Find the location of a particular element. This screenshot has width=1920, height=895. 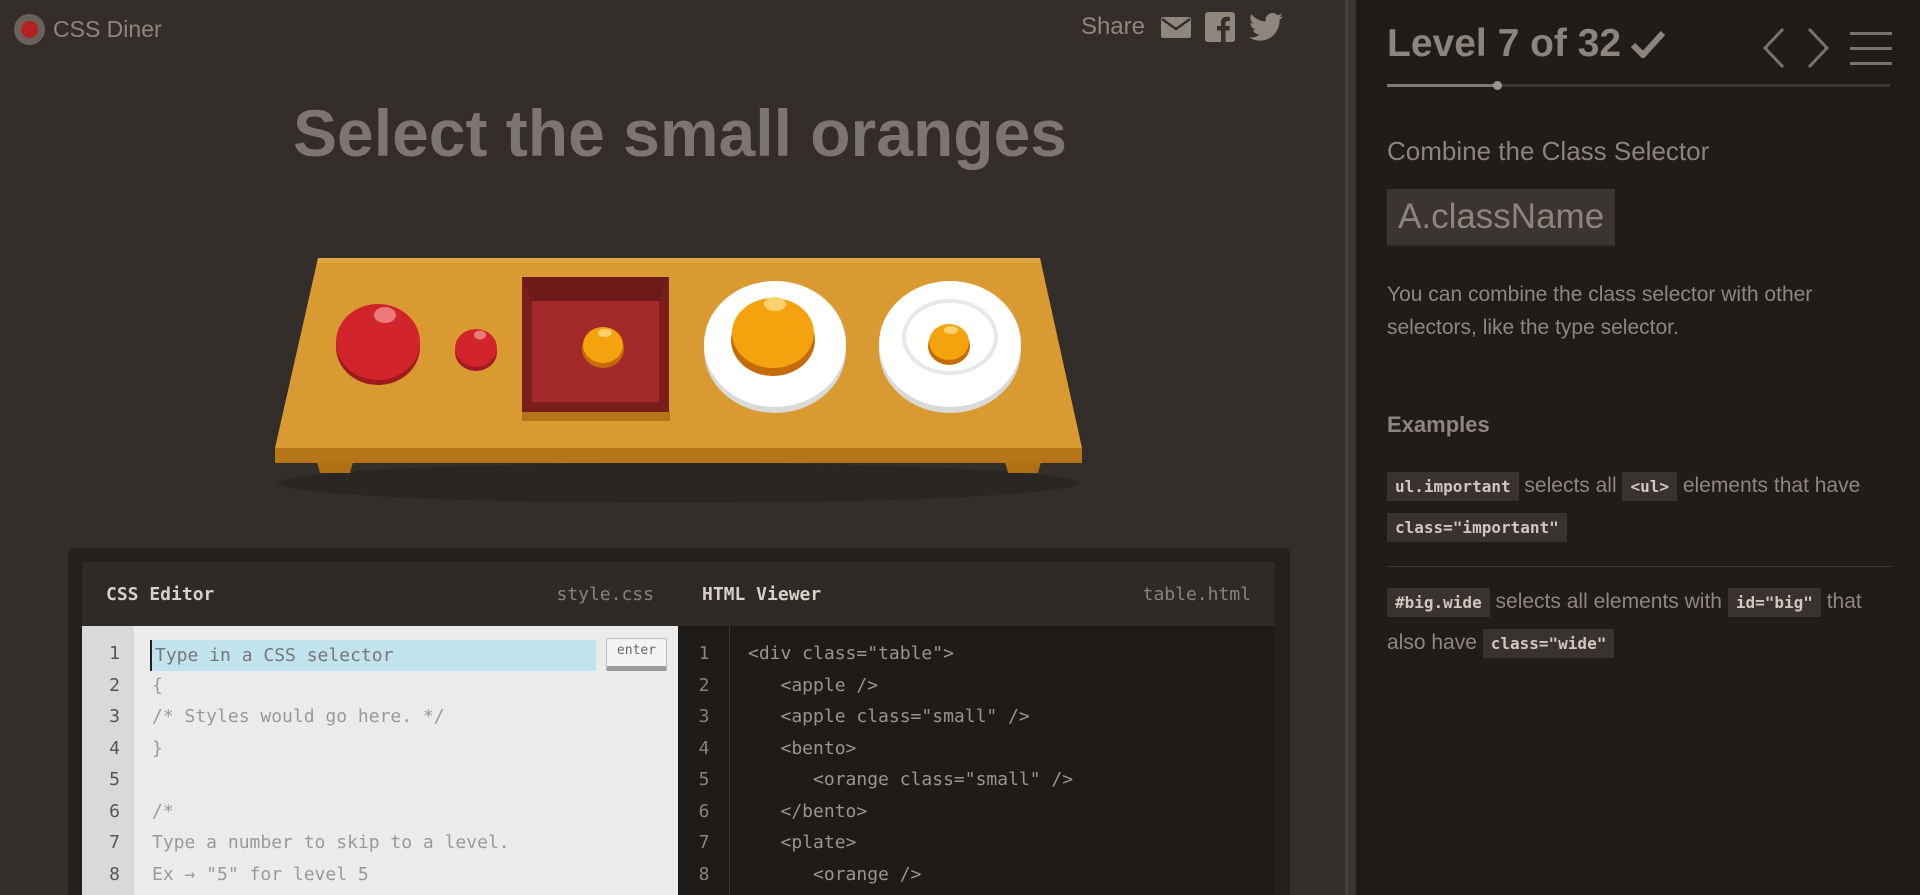

orange-small-on-plate is located at coordinates (949, 343).